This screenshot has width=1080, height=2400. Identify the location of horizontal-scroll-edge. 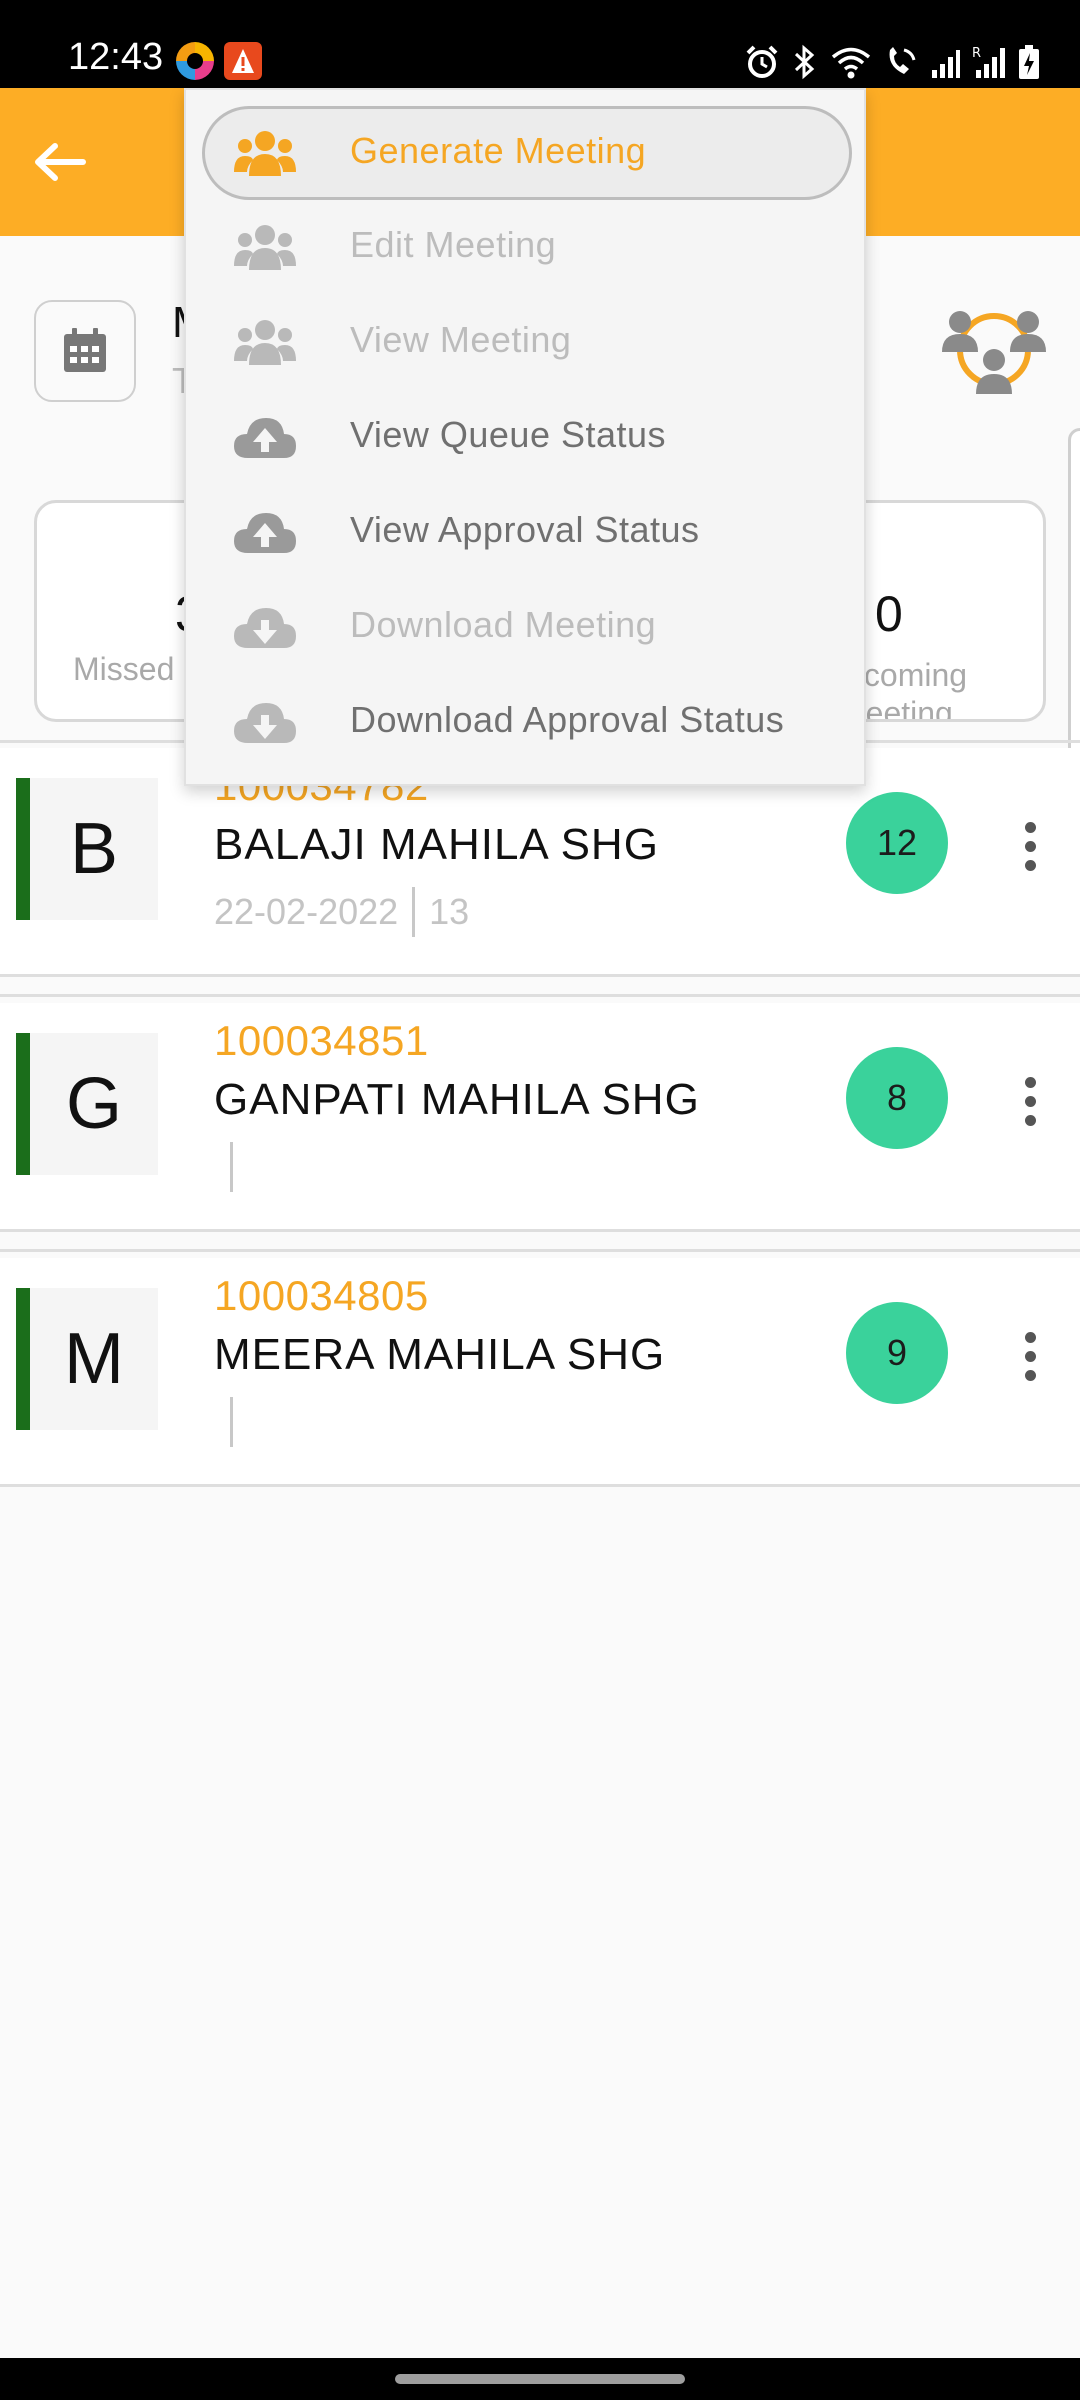
(1074, 598).